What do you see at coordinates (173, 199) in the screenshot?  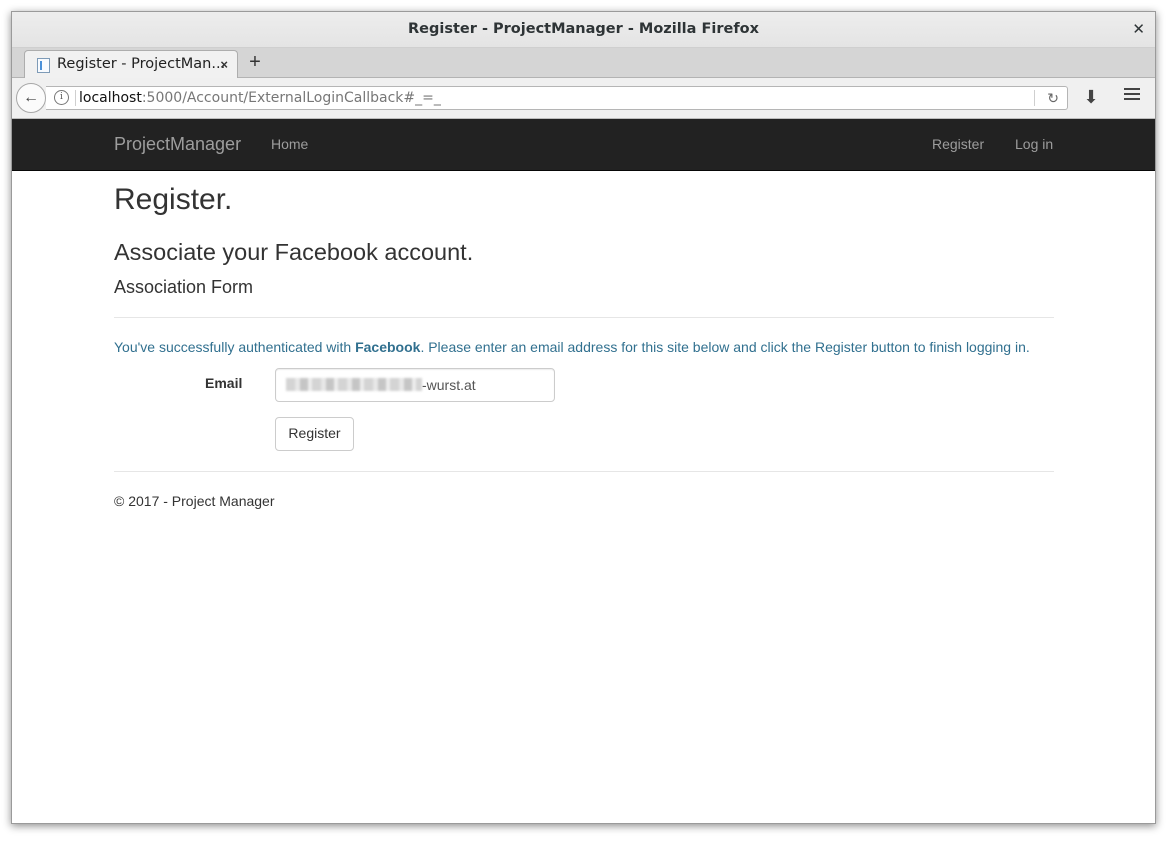 I see `page-title: Register.` at bounding box center [173, 199].